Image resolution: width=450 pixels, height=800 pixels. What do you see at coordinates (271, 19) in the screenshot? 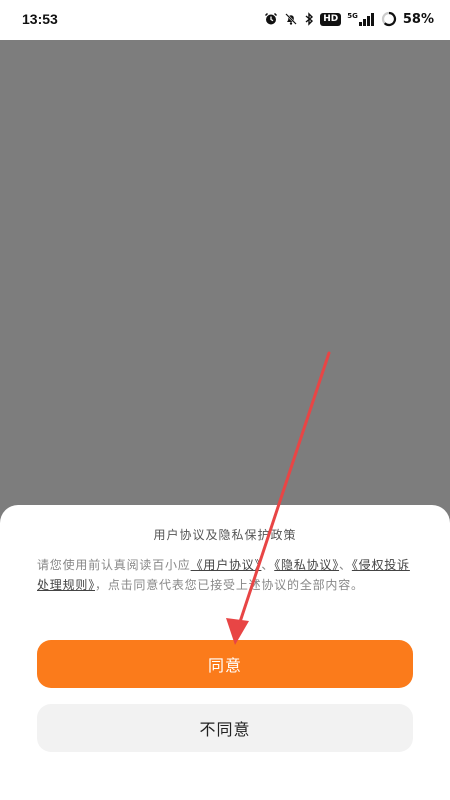
I see `alarm-icon` at bounding box center [271, 19].